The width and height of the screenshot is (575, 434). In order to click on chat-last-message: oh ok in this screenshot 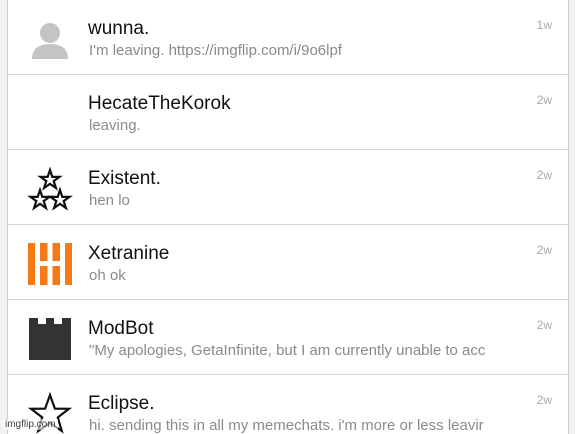, I will do `click(107, 275)`.